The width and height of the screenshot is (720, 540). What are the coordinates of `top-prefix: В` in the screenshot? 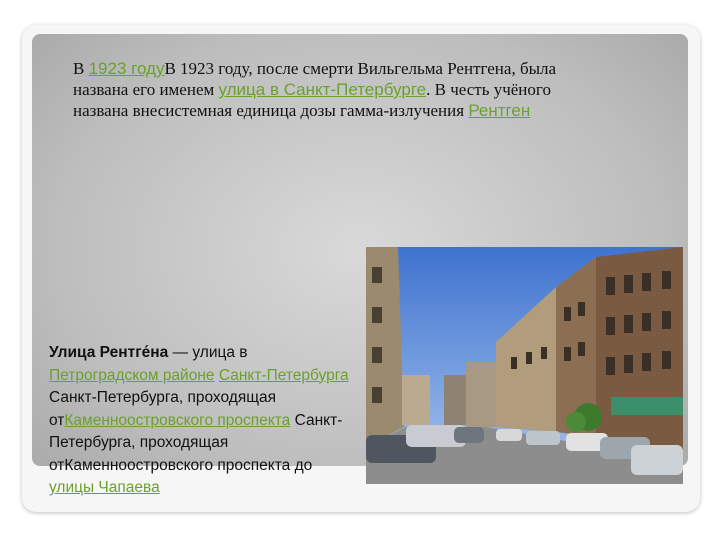 It's located at (81, 68).